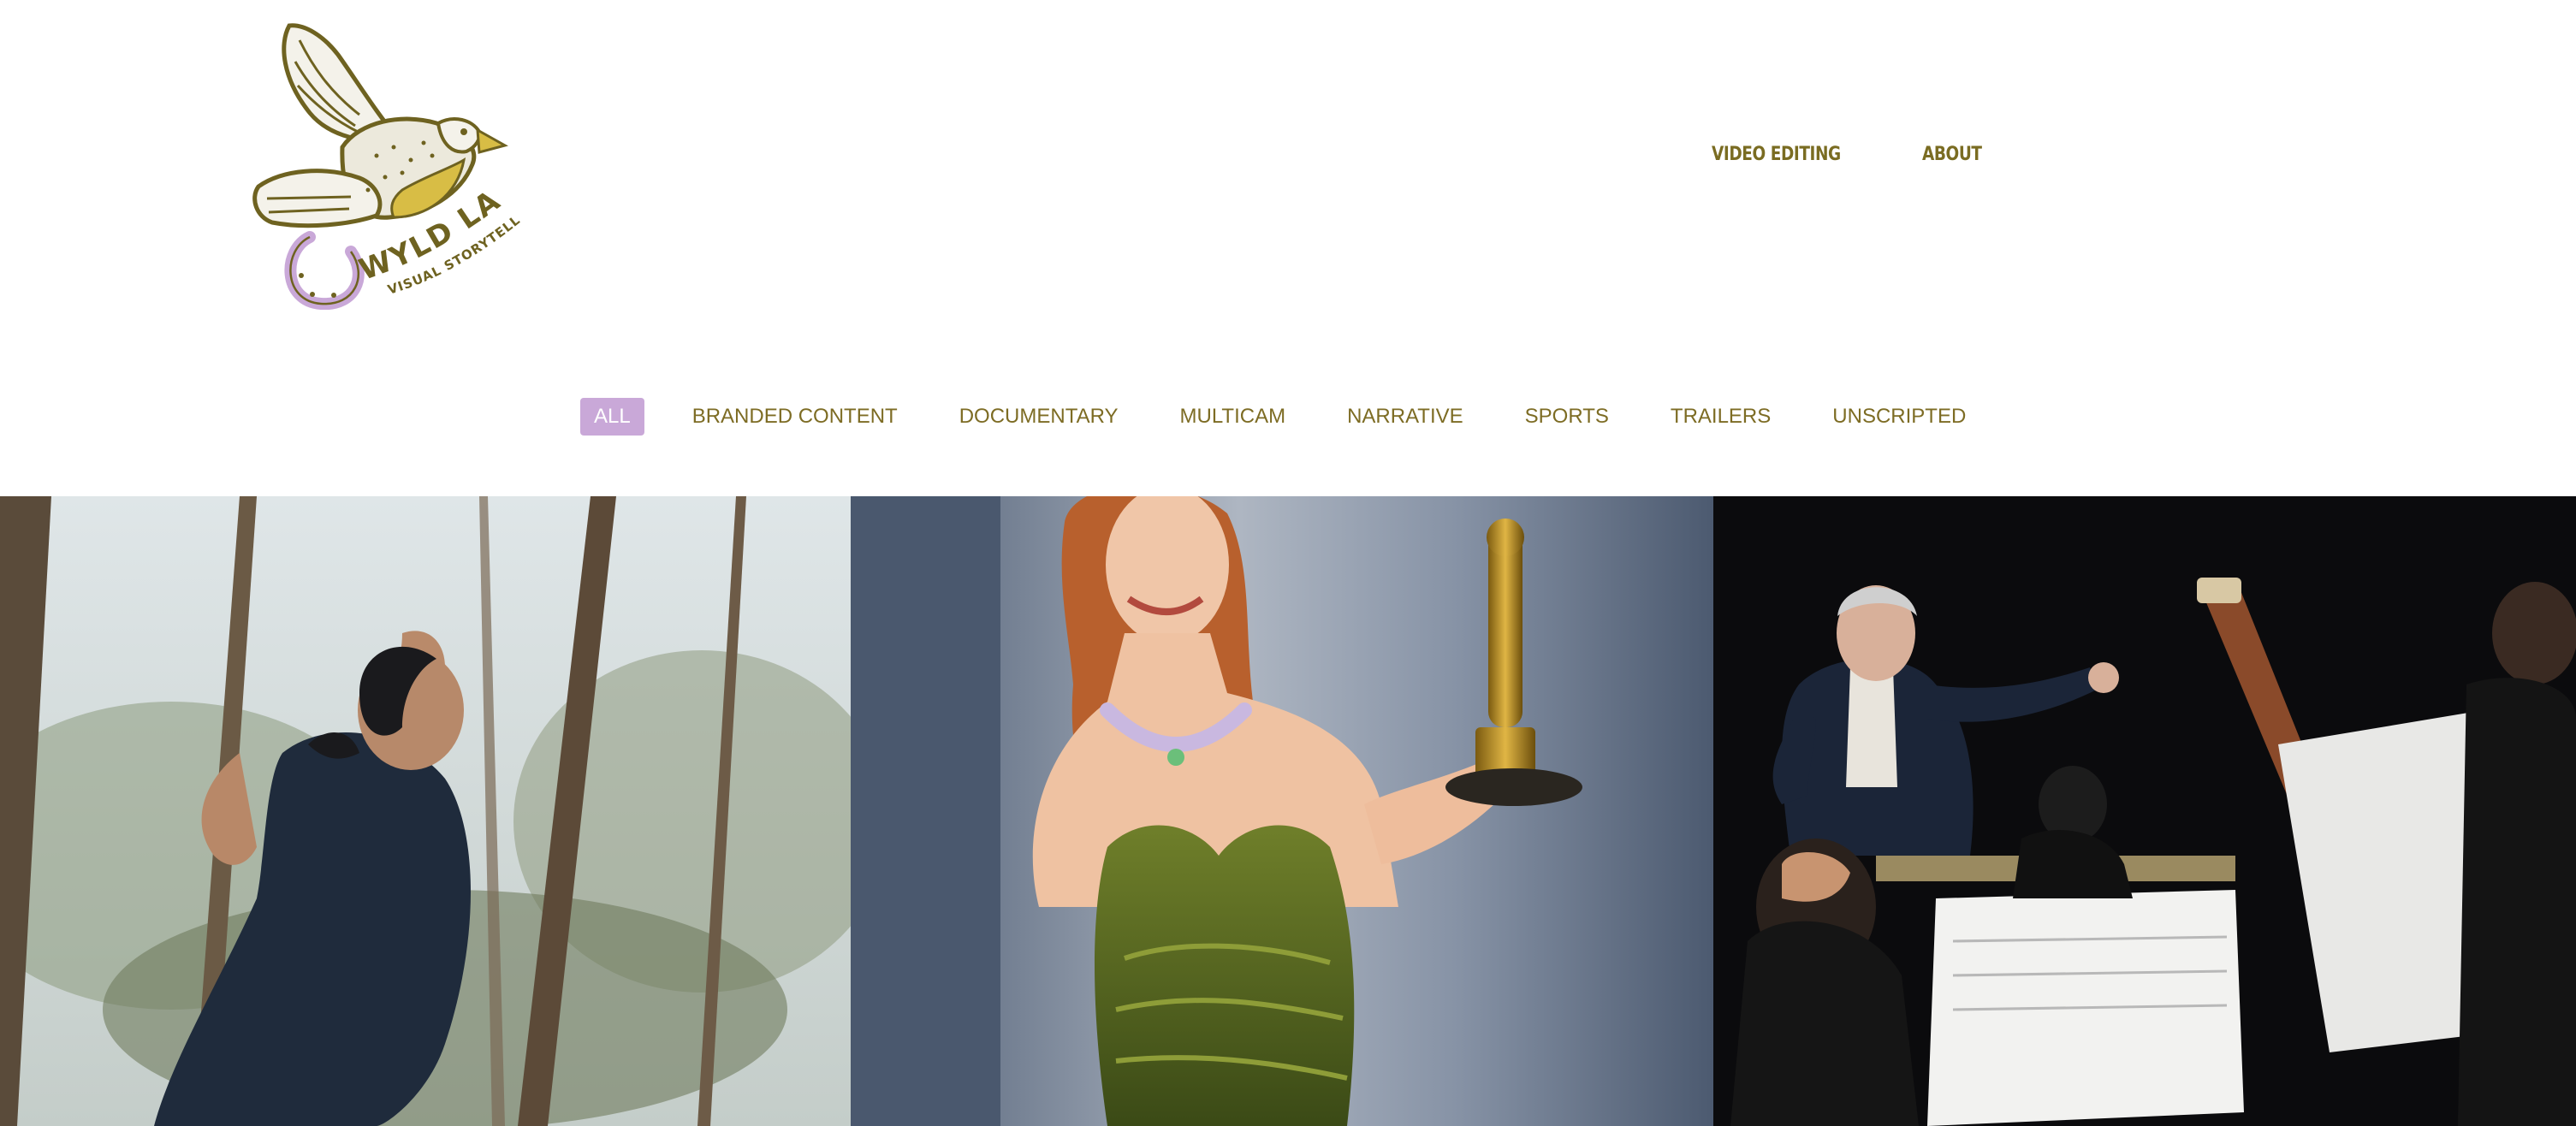 This screenshot has width=2576, height=1126. What do you see at coordinates (1039, 417) in the screenshot?
I see `filter-documentary: DOCUMENTARY` at bounding box center [1039, 417].